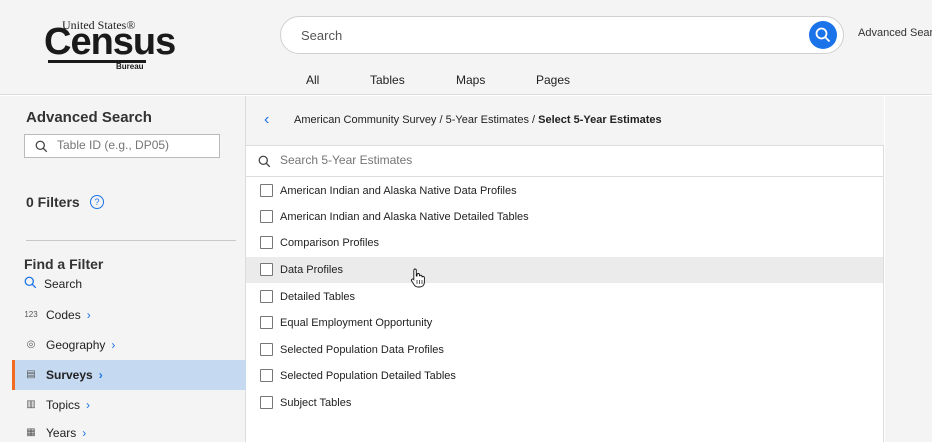  Describe the element at coordinates (129, 430) in the screenshot. I see `sidebar-item-years: ▦ Years ›` at that location.